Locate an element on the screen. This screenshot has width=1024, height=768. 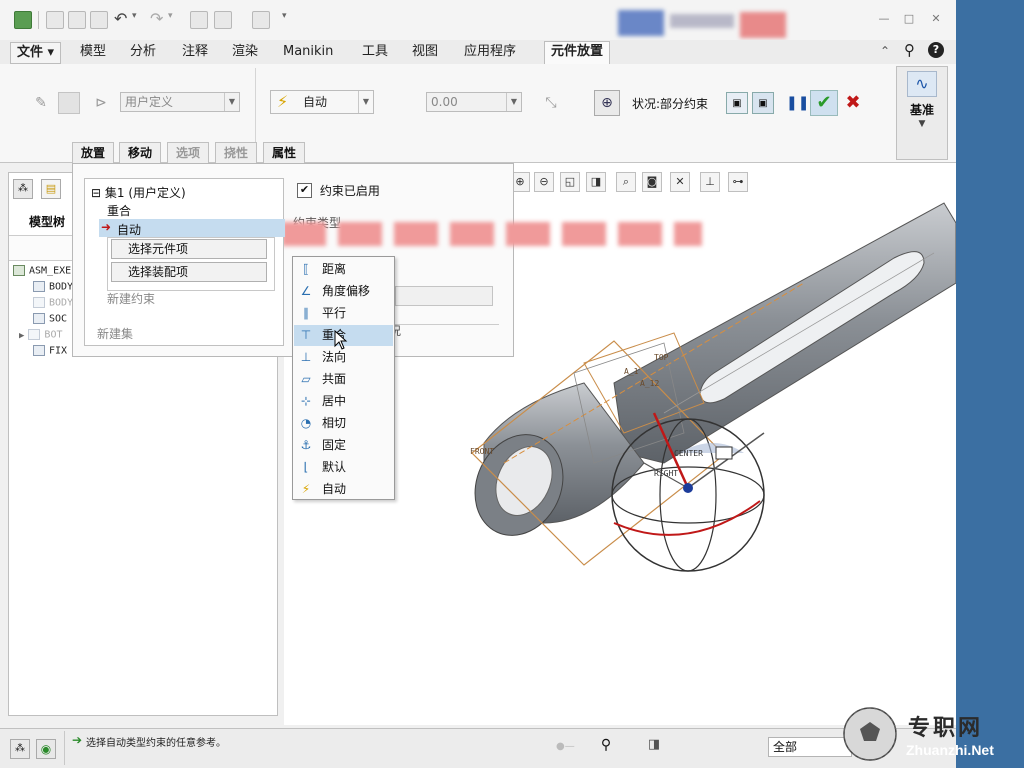
constraint-auto-row: ➜ 自动 is located at coordinates (192, 228).